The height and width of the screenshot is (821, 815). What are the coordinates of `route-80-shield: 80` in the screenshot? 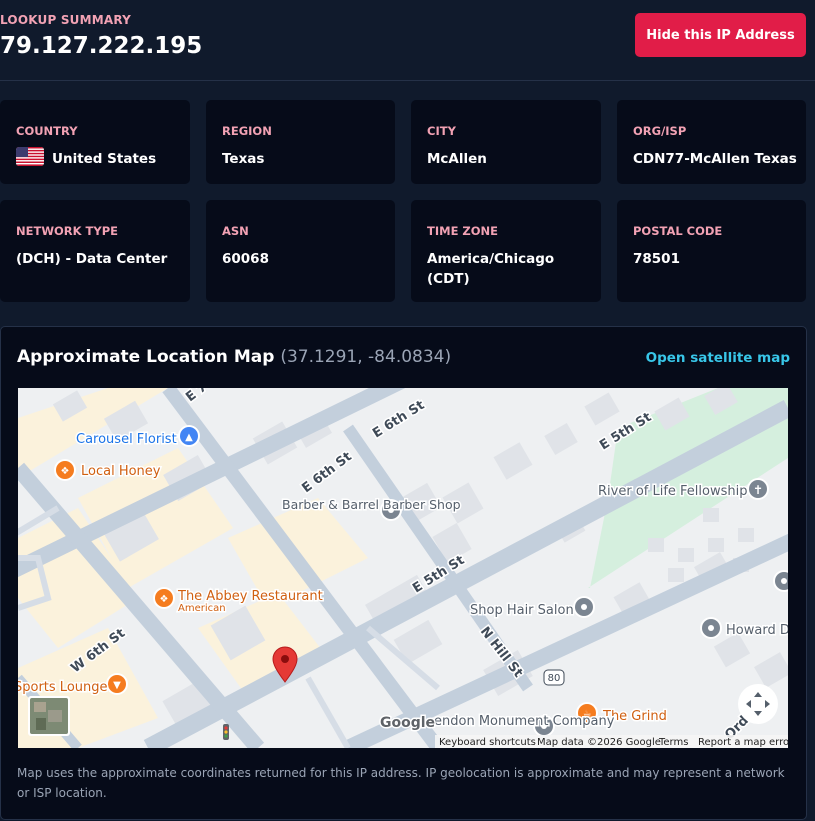 It's located at (554, 677).